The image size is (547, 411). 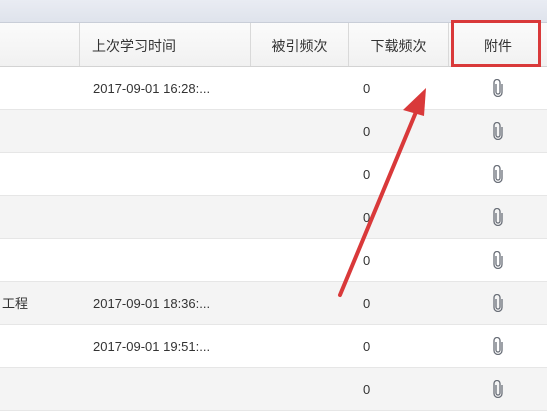 What do you see at coordinates (273, 346) in the screenshot?
I see `table-row: 2017-09-01 19:51:... 0` at bounding box center [273, 346].